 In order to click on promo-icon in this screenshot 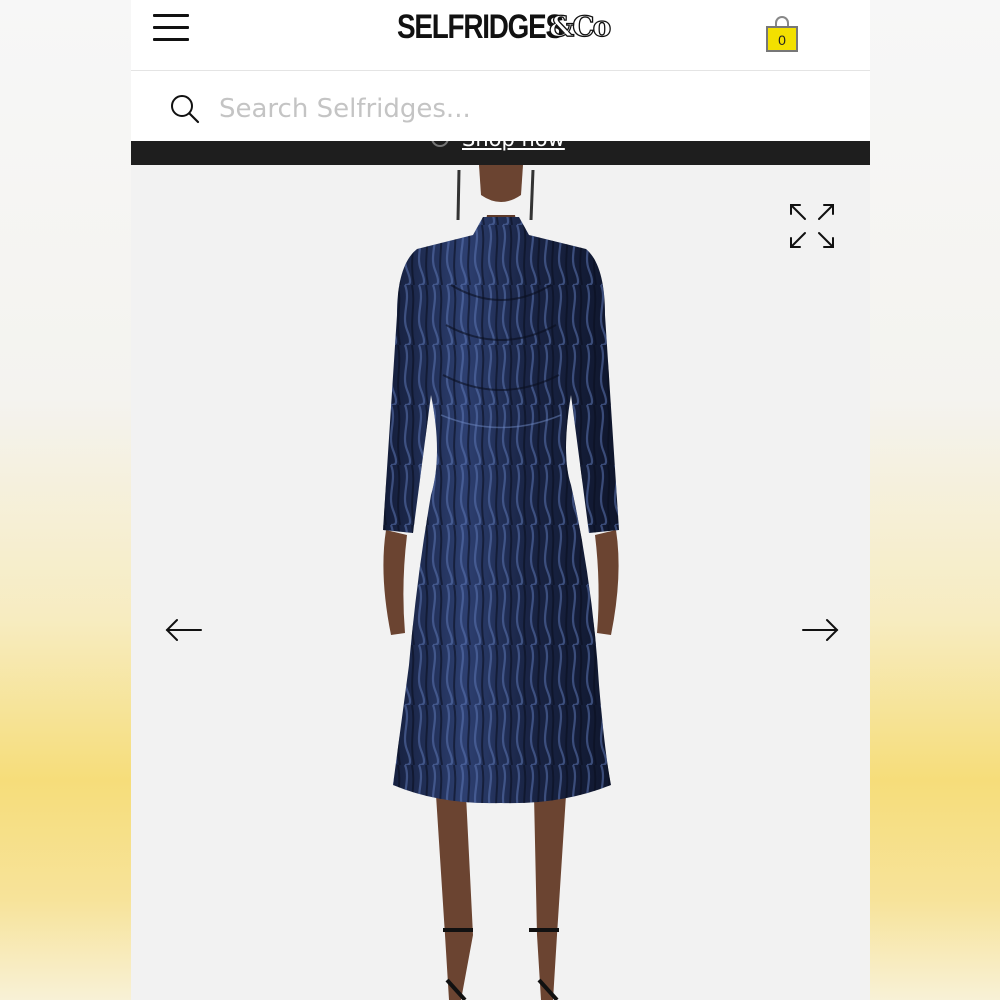, I will do `click(440, 144)`.